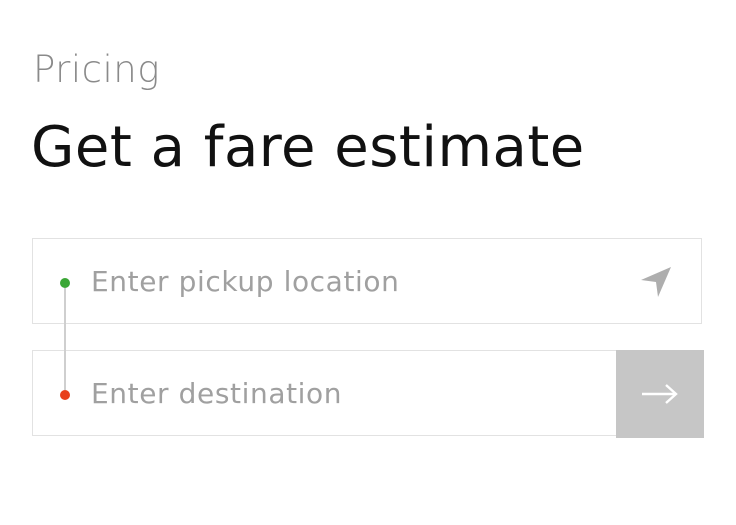 The height and width of the screenshot is (525, 736). I want to click on pickup-field, so click(367, 281).